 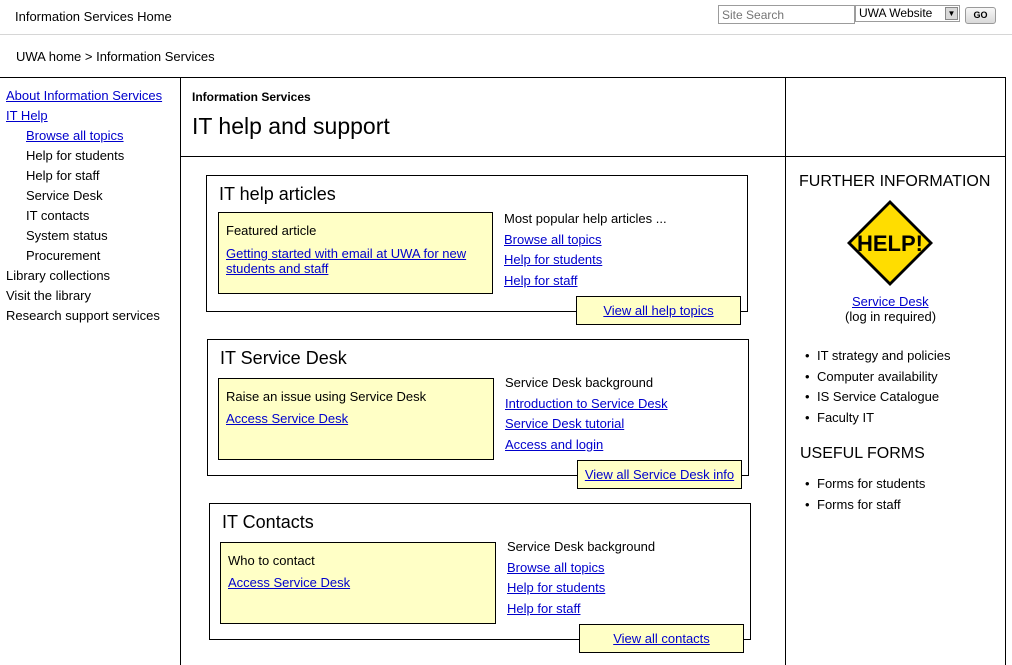 What do you see at coordinates (67, 235) in the screenshot?
I see `sidebar-item-label: System status` at bounding box center [67, 235].